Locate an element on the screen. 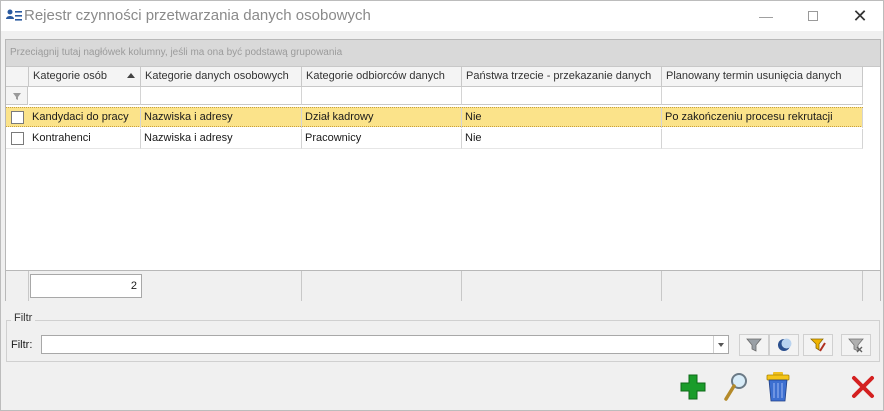  cell-kategorie-osob: Kontrahenci is located at coordinates (85, 139).